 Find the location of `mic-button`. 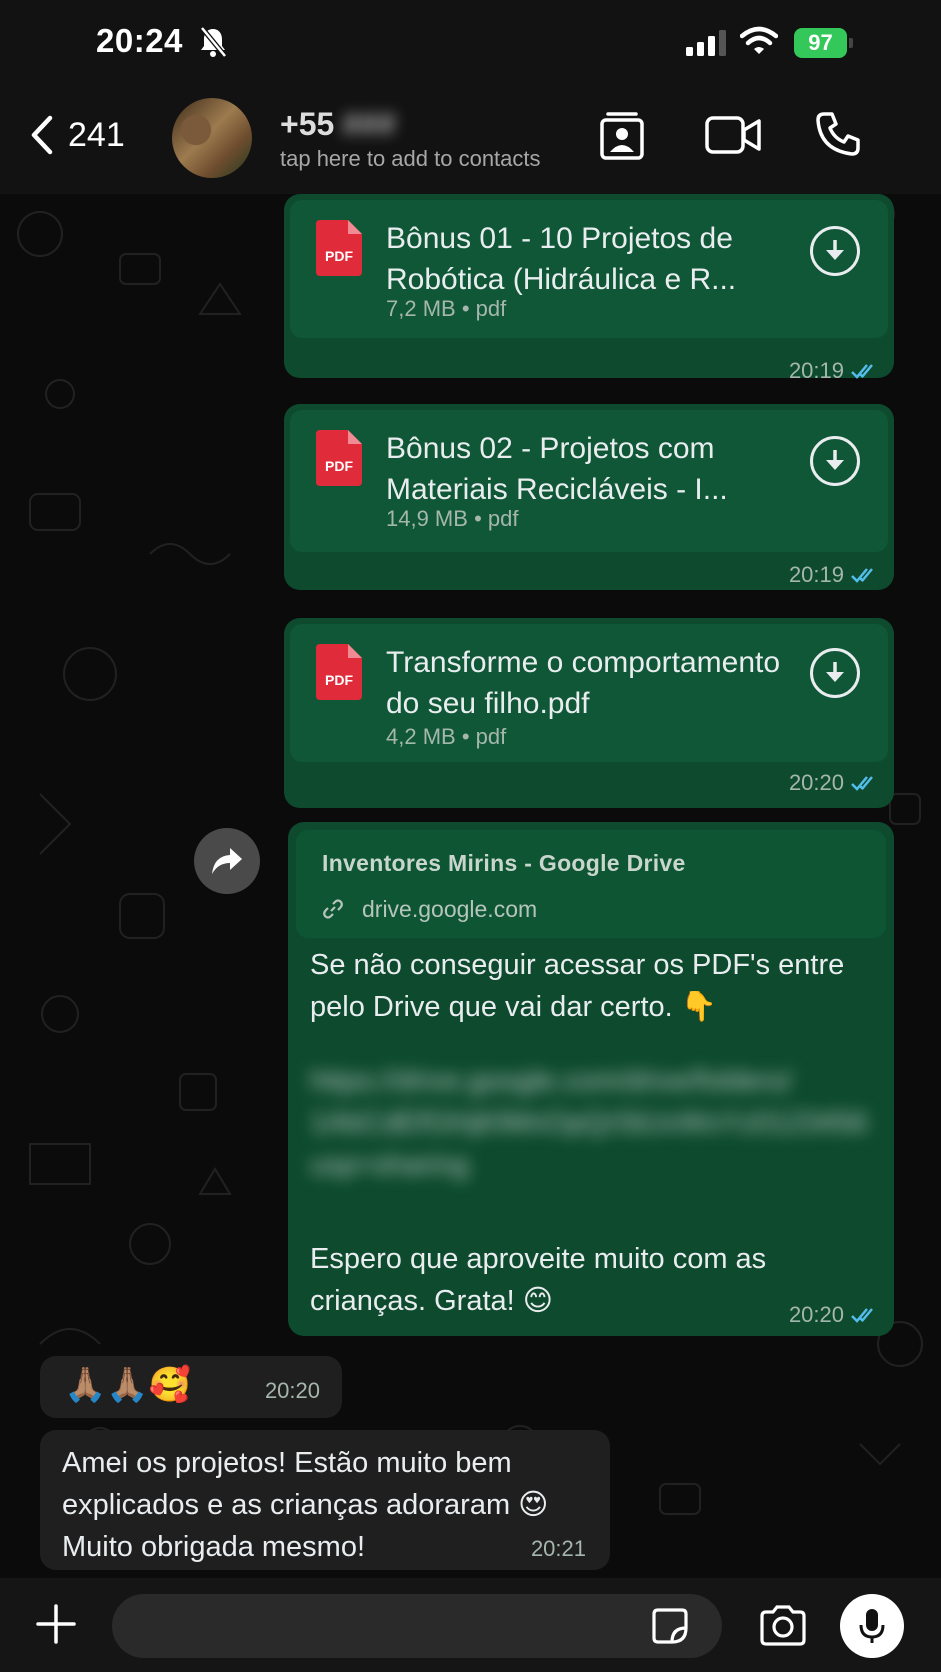

mic-button is located at coordinates (872, 1626).